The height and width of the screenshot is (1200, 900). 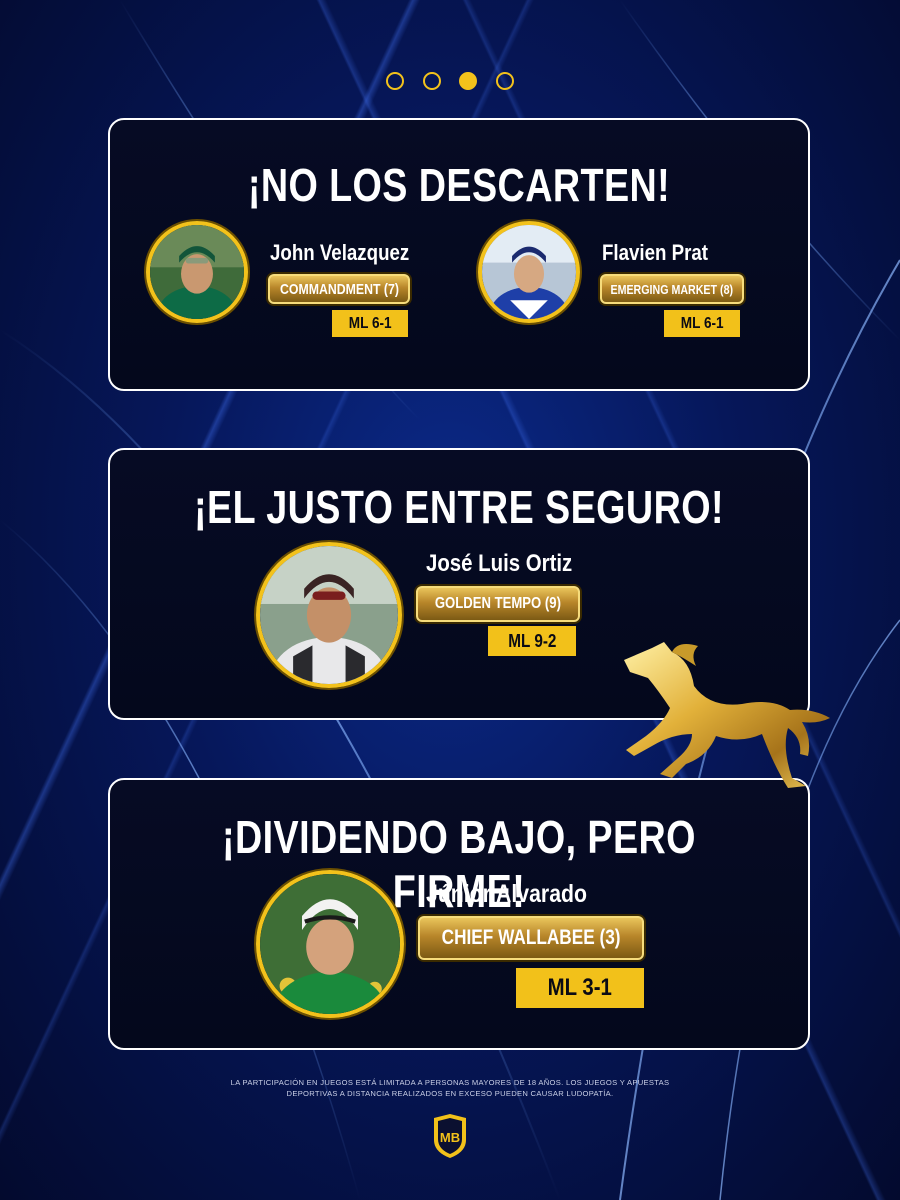 I want to click on odds-value: ML 9-2, so click(x=532, y=640).